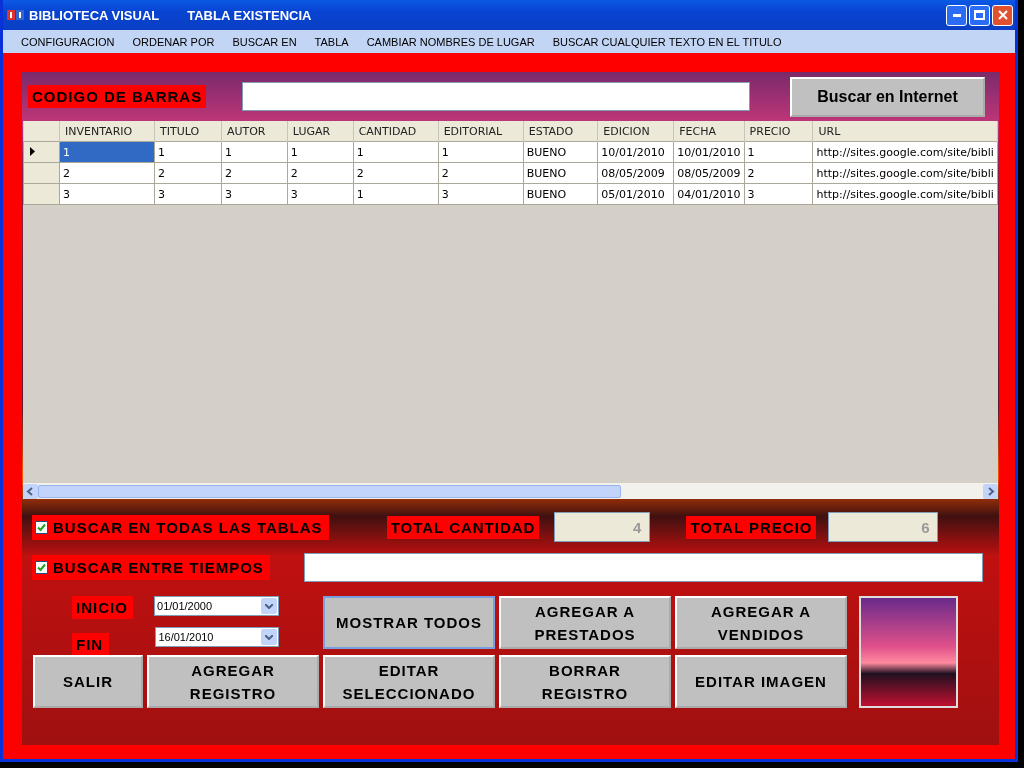 The height and width of the screenshot is (768, 1024). Describe the element at coordinates (269, 41) in the screenshot. I see `menu-item: BUSCAR EN` at that location.